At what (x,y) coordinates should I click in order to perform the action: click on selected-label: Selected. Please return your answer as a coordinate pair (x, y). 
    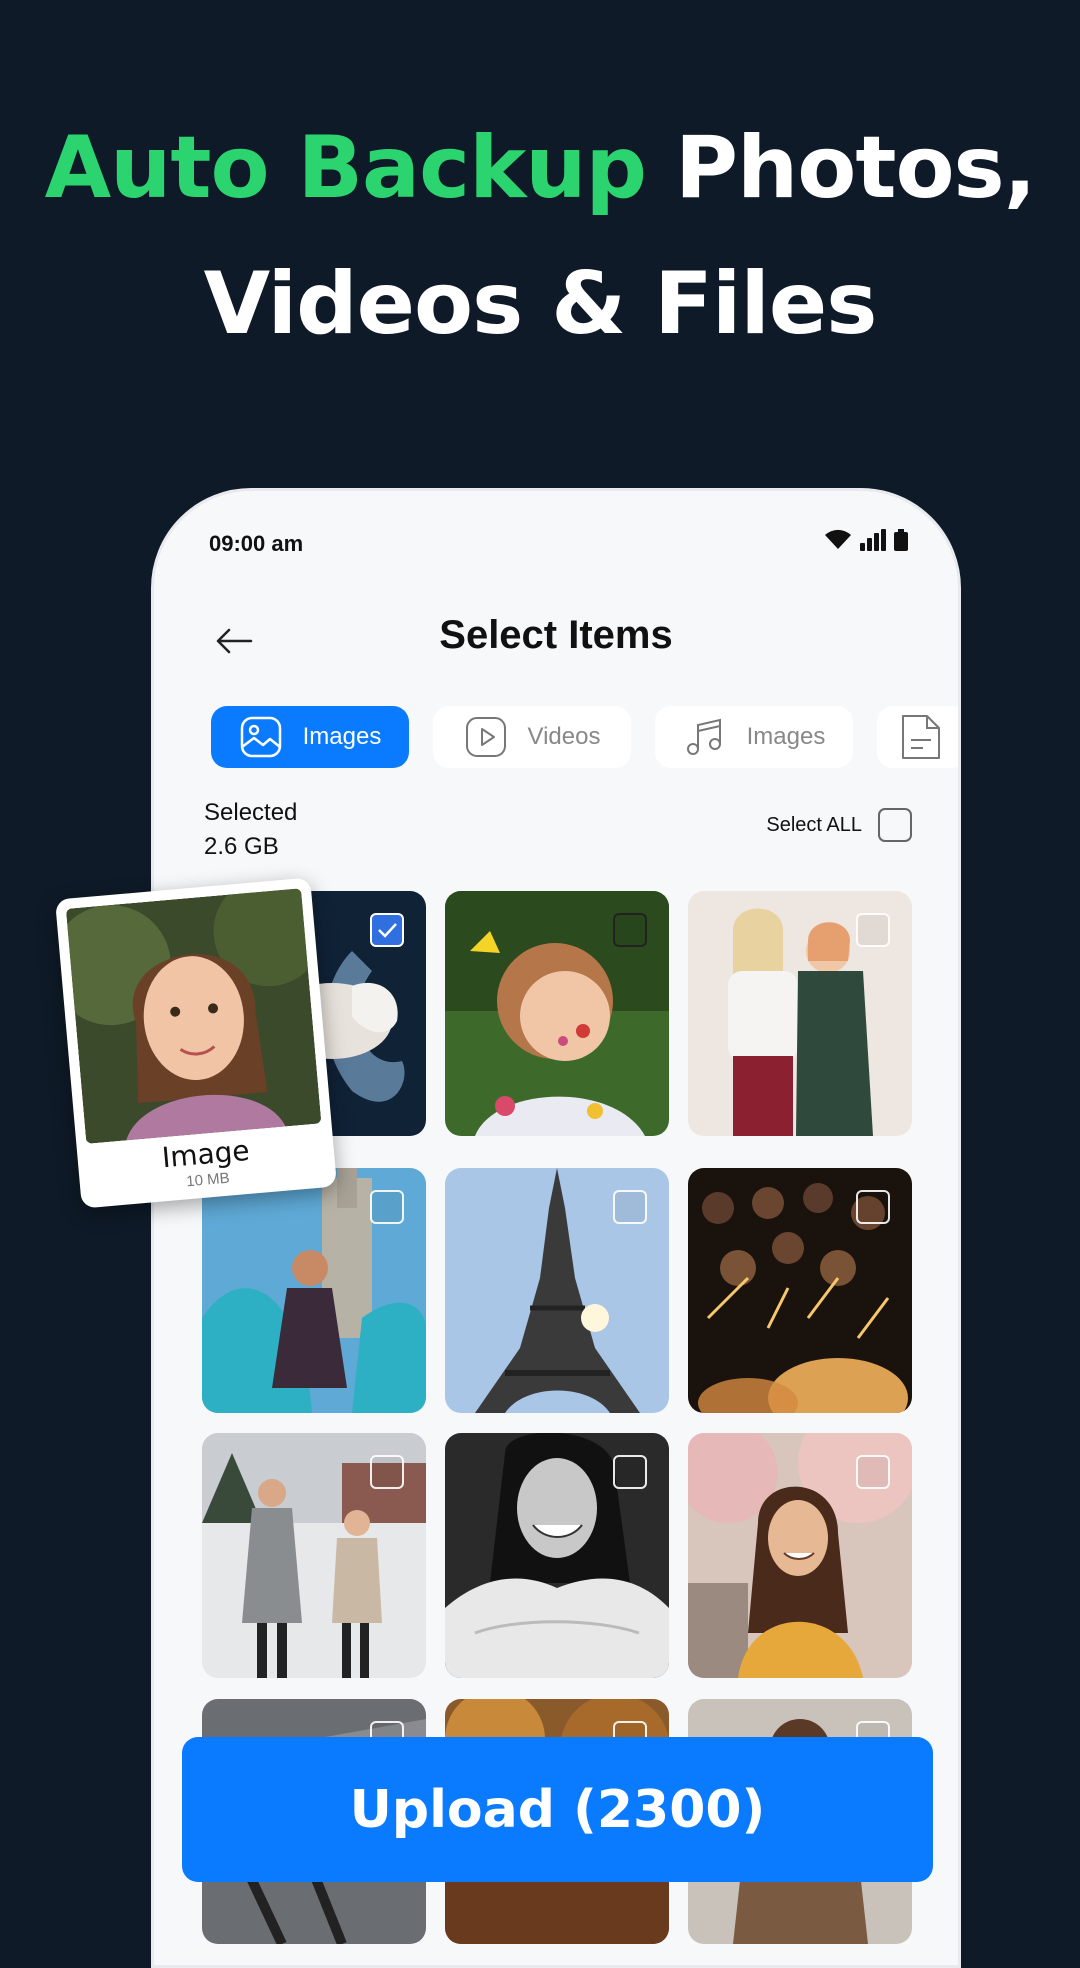
    Looking at the image, I should click on (251, 812).